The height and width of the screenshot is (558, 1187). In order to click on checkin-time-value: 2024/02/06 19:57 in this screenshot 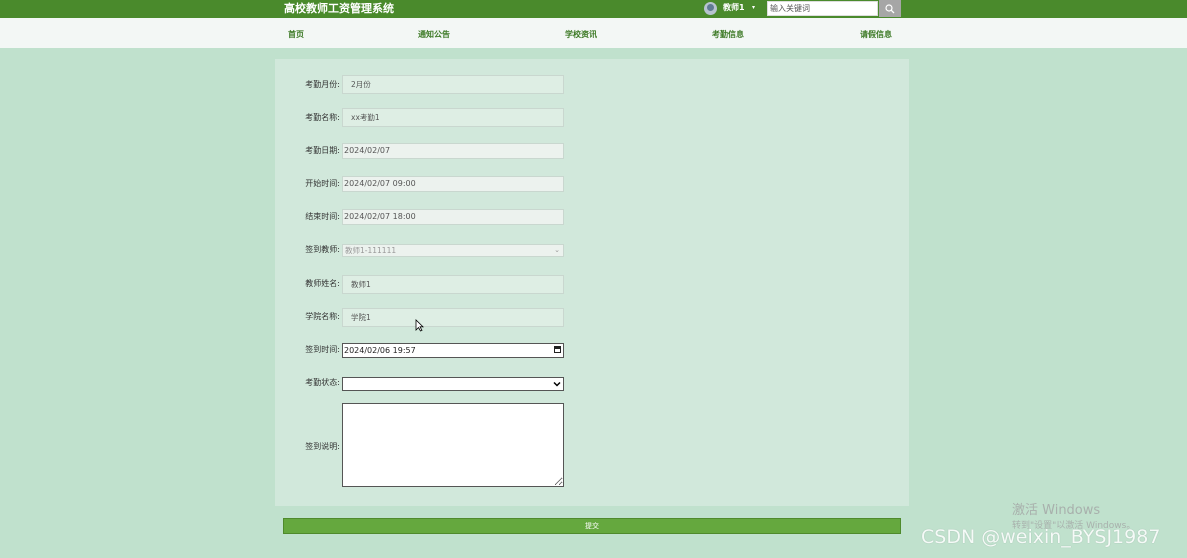, I will do `click(380, 350)`.